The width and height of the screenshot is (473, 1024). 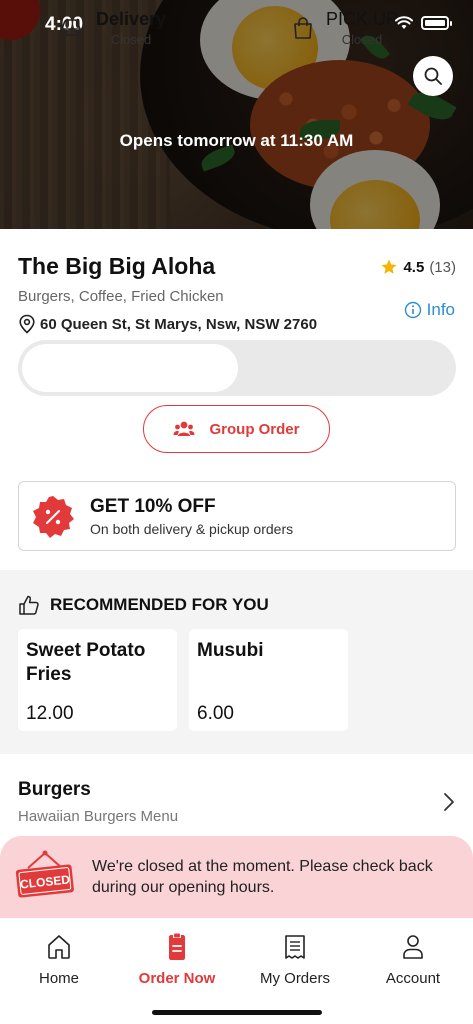 I want to click on order-mode-toggle, so click(x=237, y=368).